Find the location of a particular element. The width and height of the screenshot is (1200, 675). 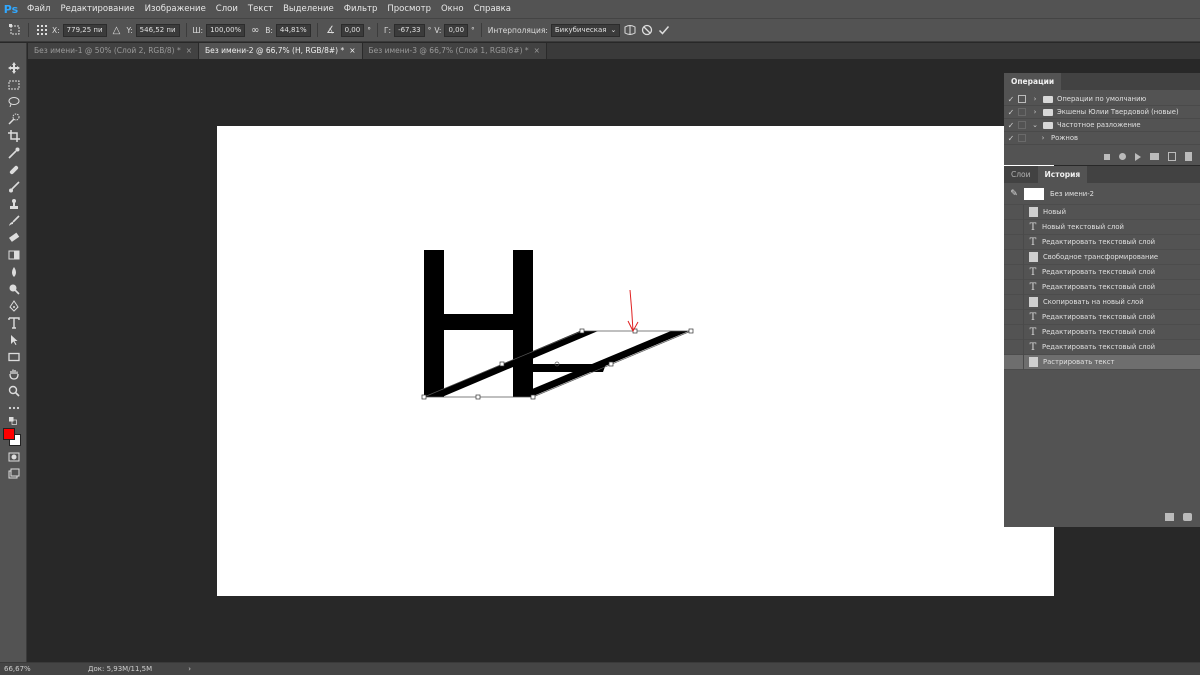

rectangle-tool-icon is located at coordinates (13, 356).